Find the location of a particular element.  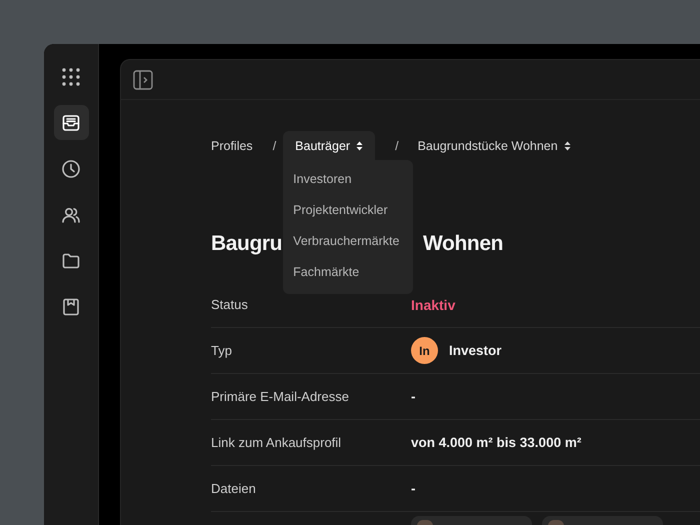

menu-item: Fachmärkte is located at coordinates (348, 272).